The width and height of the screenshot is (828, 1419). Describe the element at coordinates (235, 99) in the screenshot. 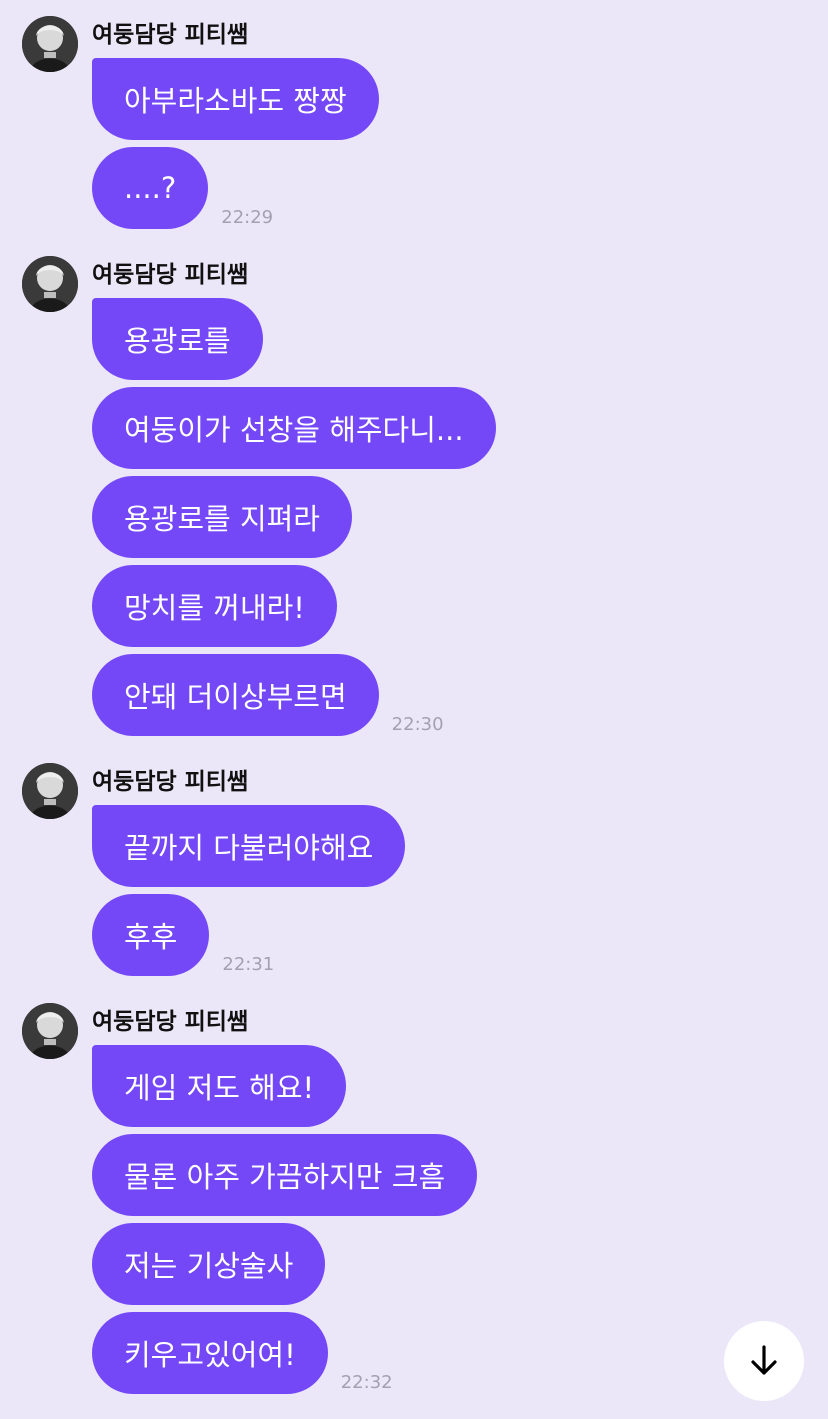

I see `message-bubble: 아부라소바도 짱짱` at that location.